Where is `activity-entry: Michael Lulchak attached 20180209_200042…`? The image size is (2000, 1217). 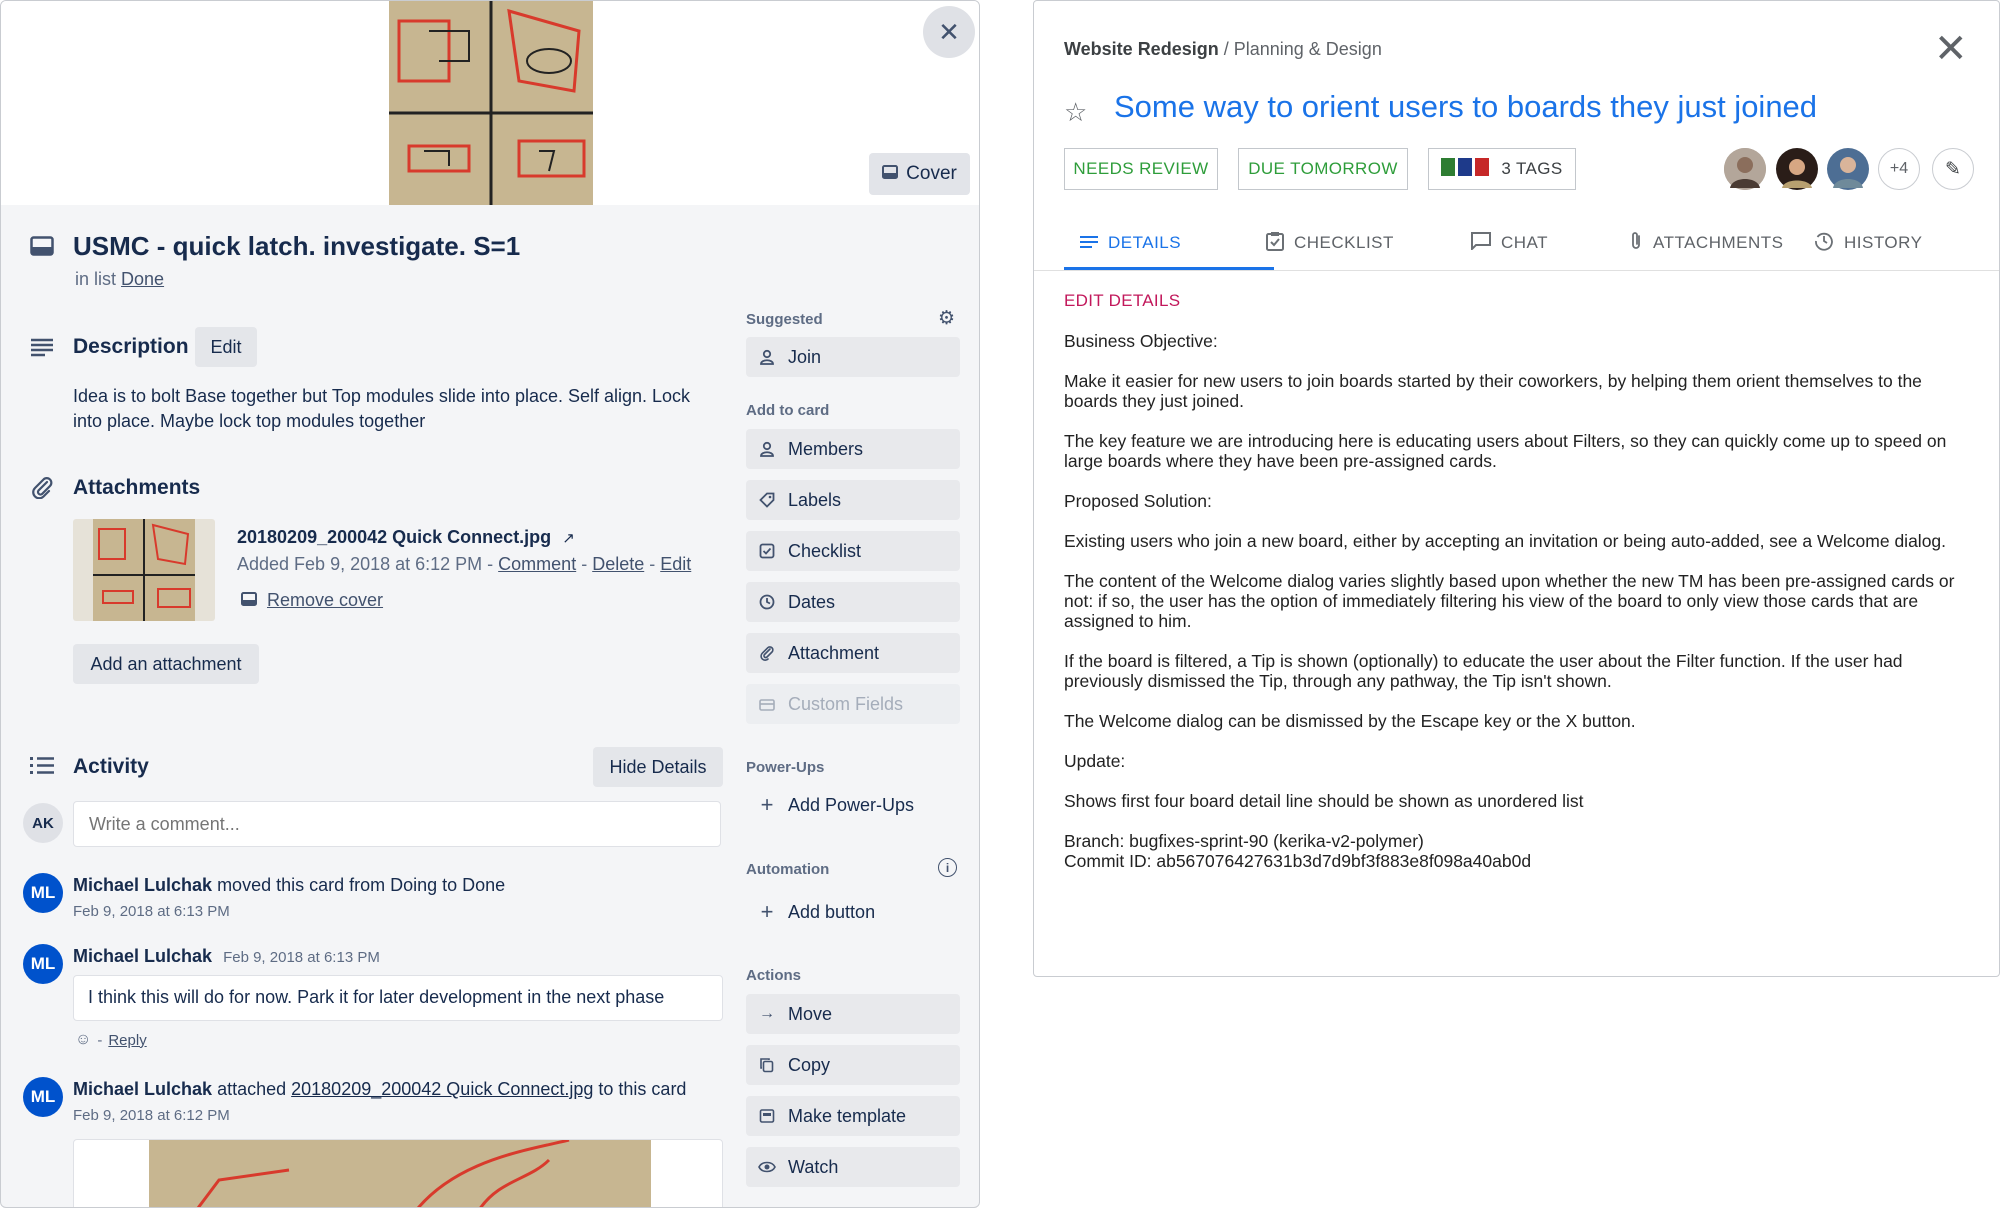 activity-entry: Michael Lulchak attached 20180209_200042… is located at coordinates (379, 1089).